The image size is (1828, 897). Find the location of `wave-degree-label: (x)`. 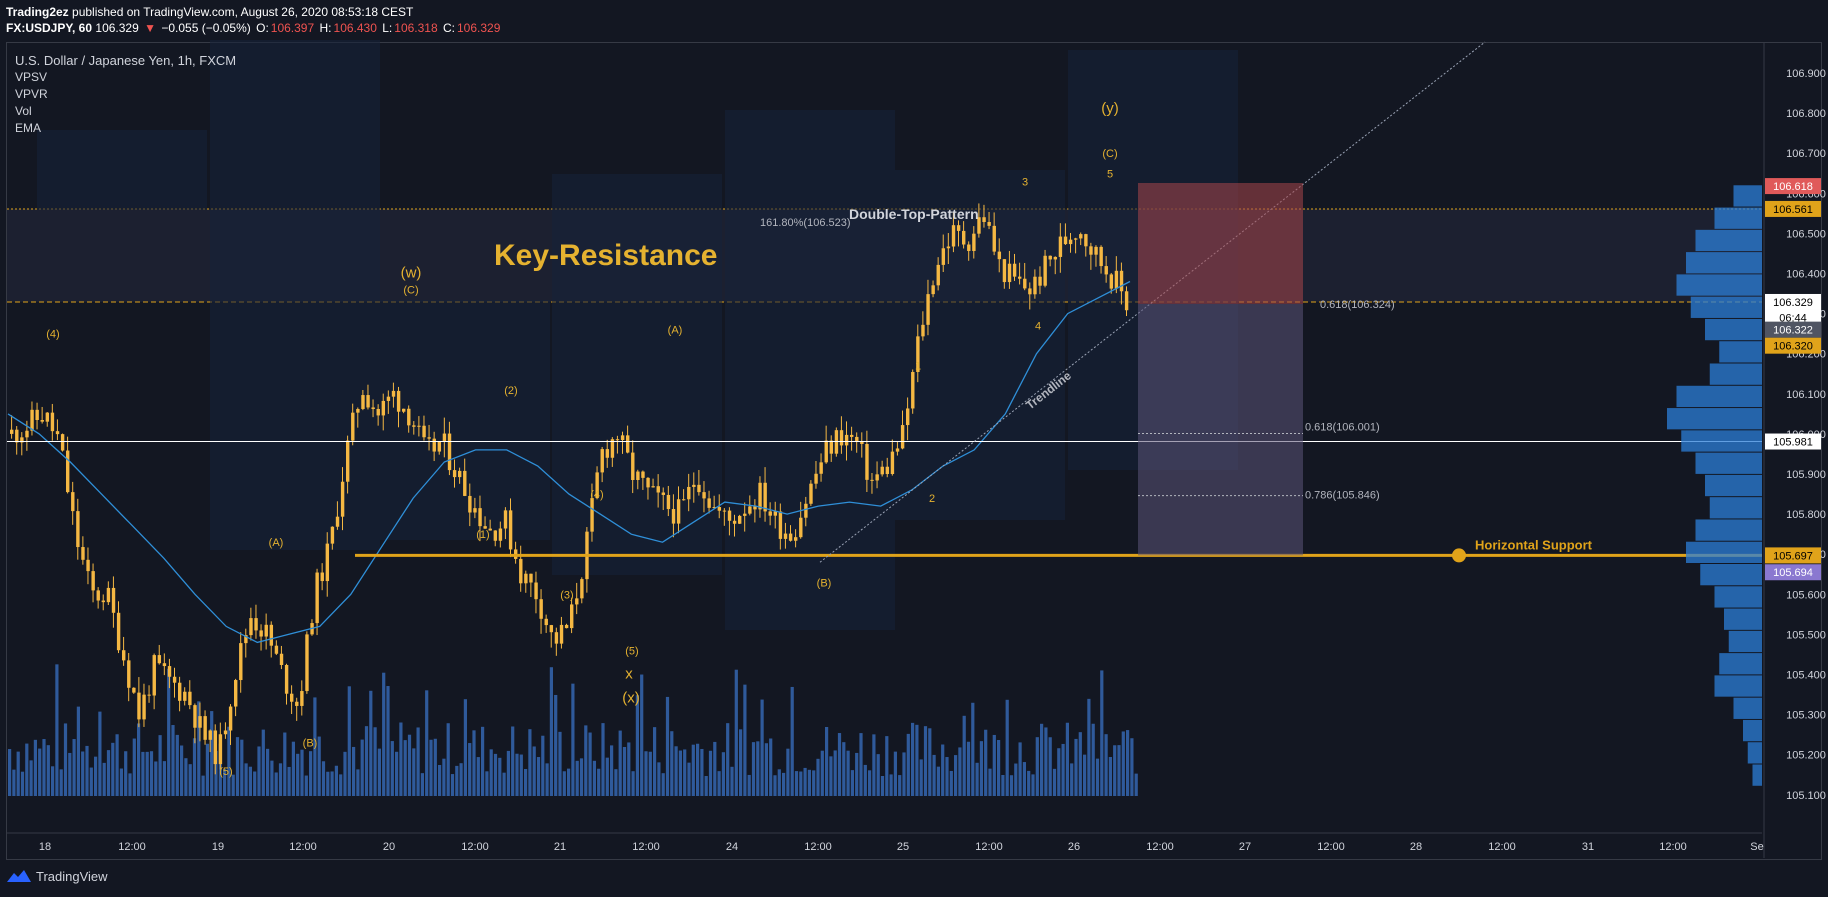

wave-degree-label: (x) is located at coordinates (631, 698).